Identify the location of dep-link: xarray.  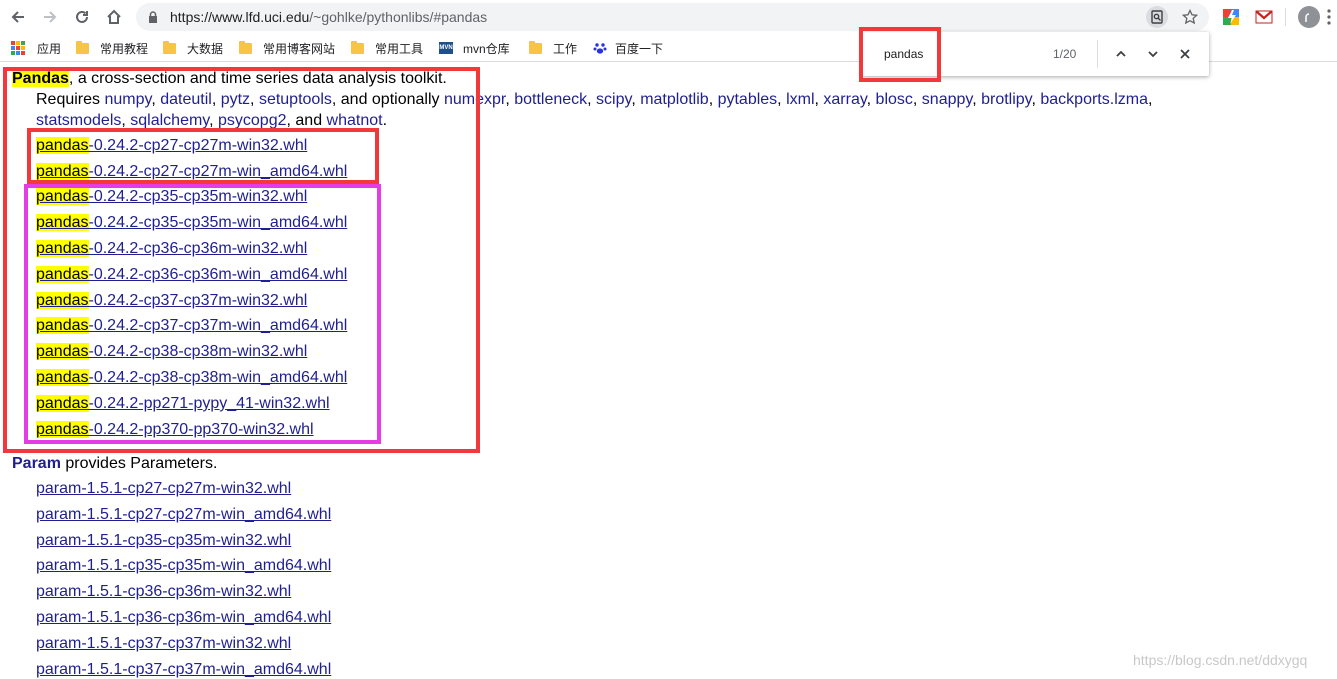
(844, 99).